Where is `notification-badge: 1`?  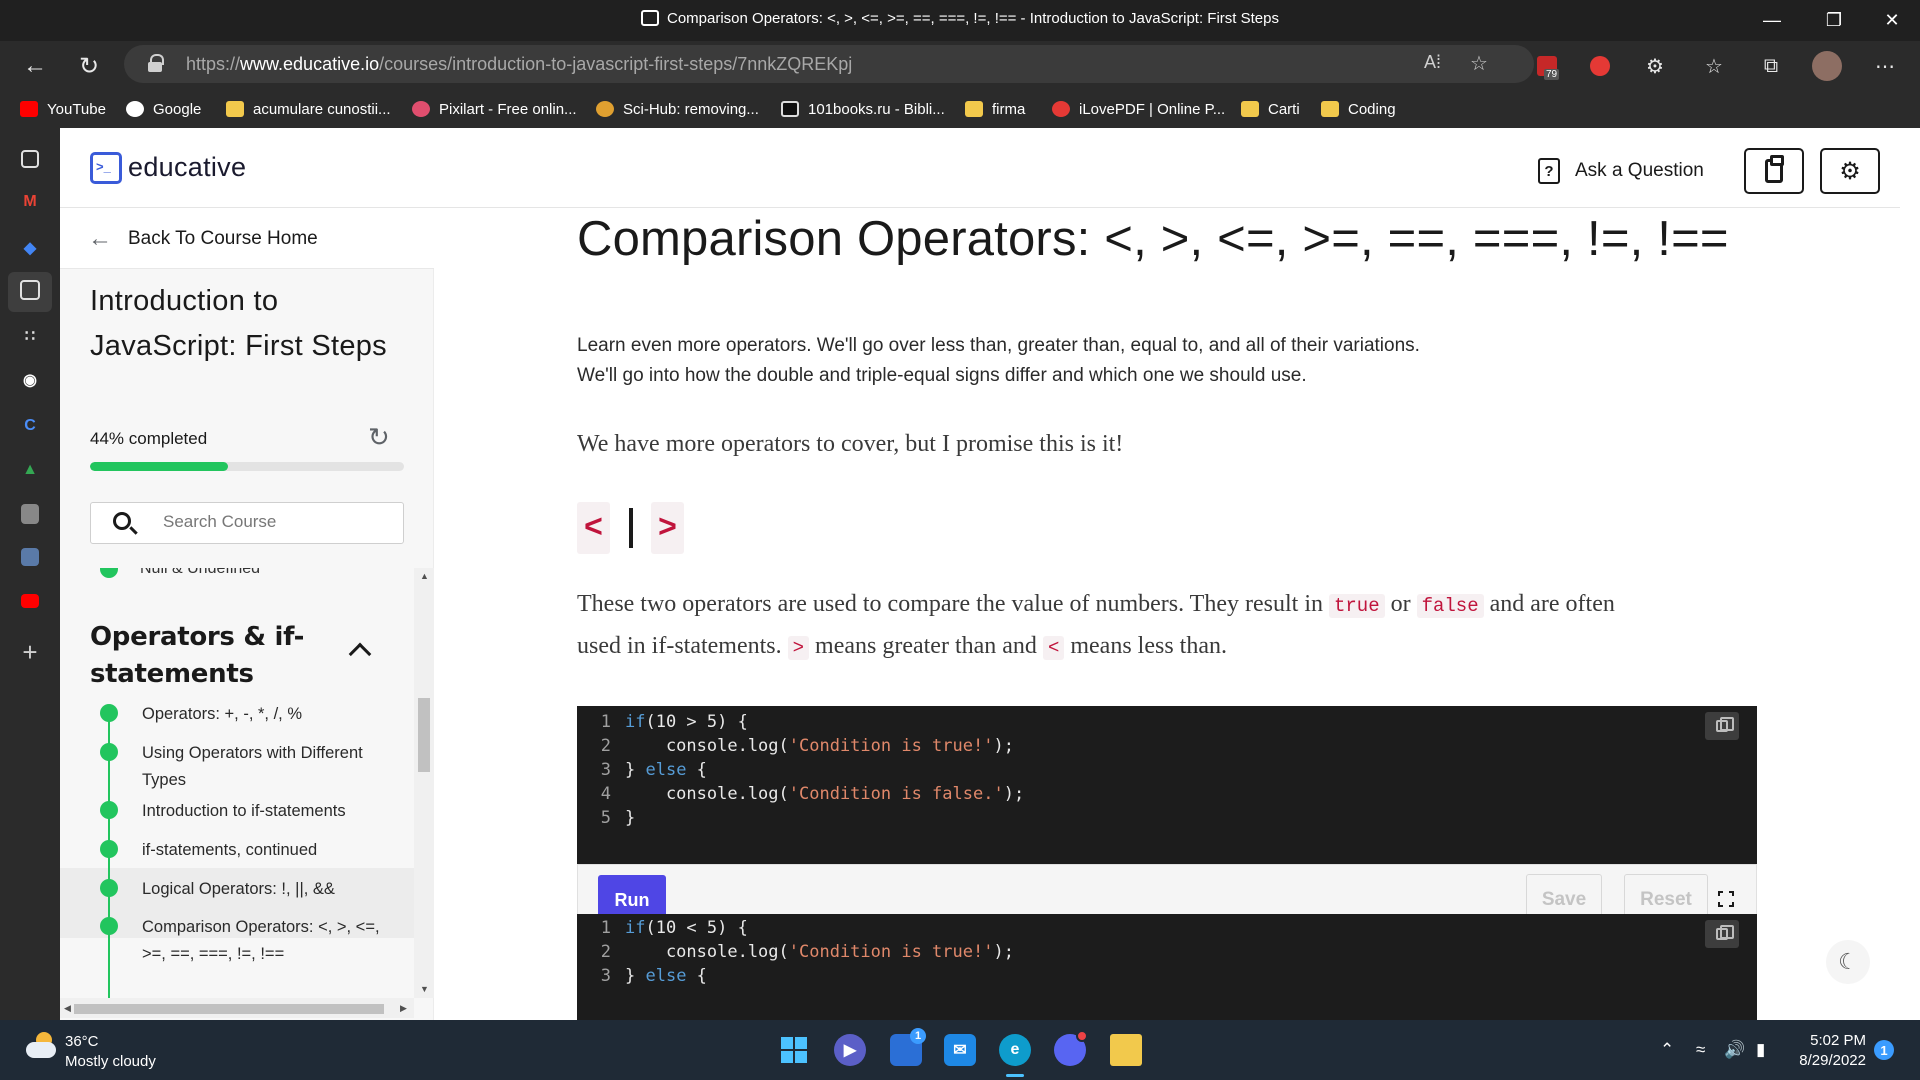 notification-badge: 1 is located at coordinates (1884, 1050).